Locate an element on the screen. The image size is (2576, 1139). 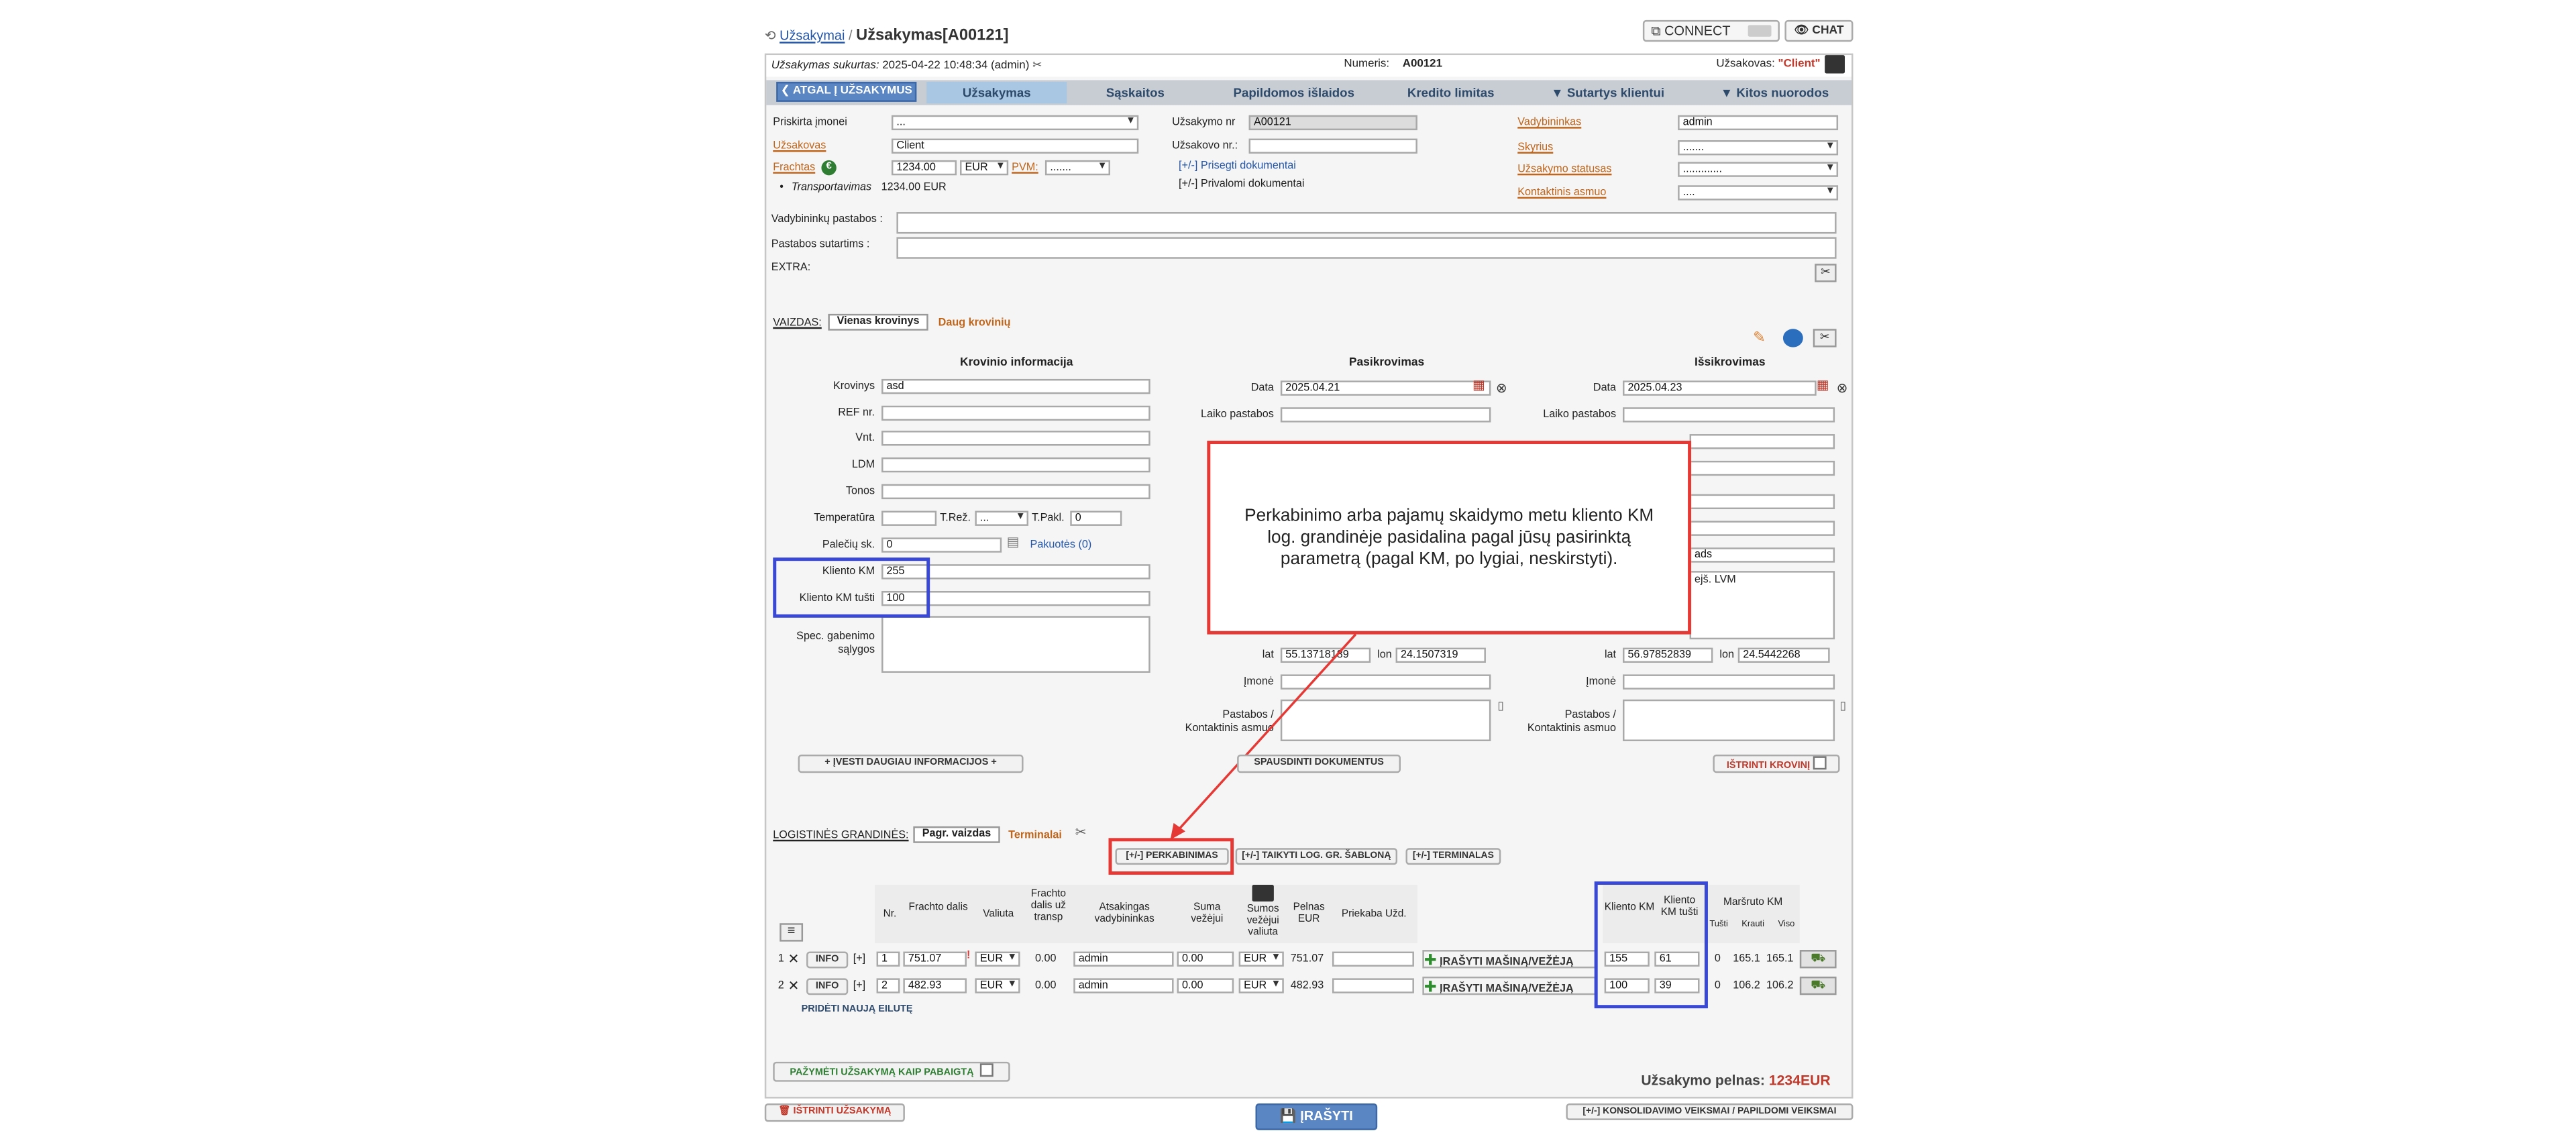
delete-order-button: 🗑 IŠTRINTI UŽSAKYMĄ is located at coordinates (834, 1112).